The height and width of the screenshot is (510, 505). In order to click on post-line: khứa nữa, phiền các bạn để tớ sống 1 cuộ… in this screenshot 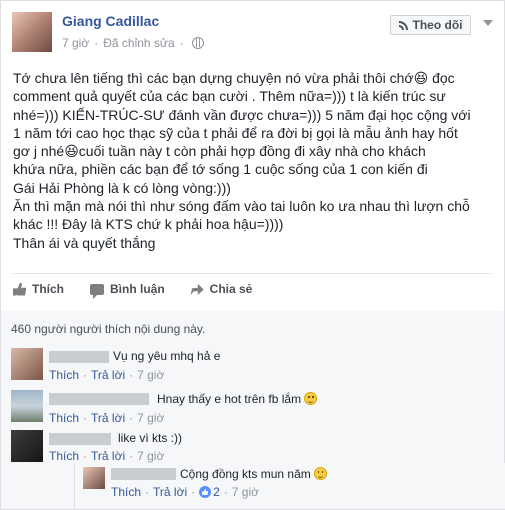, I will do `click(220, 169)`.